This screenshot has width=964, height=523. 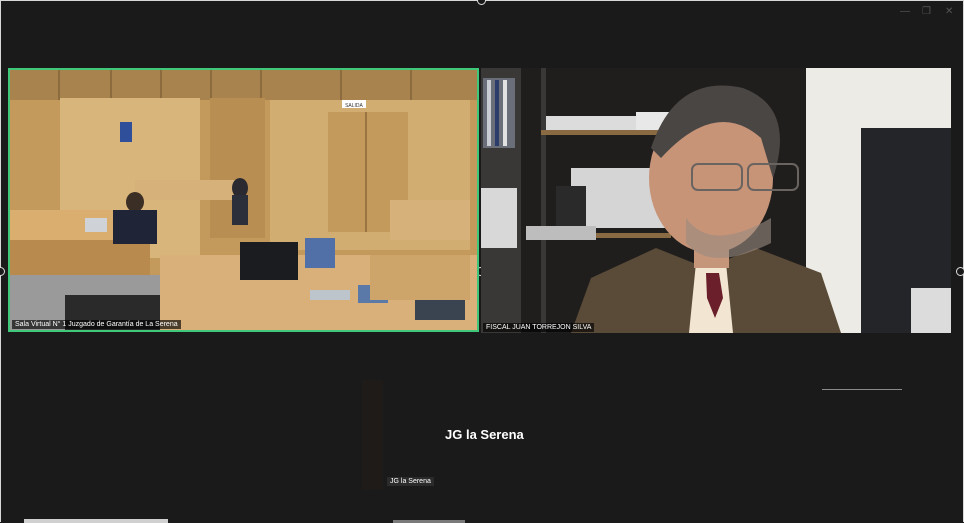 I want to click on minimize-icon: —, so click(x=905, y=11).